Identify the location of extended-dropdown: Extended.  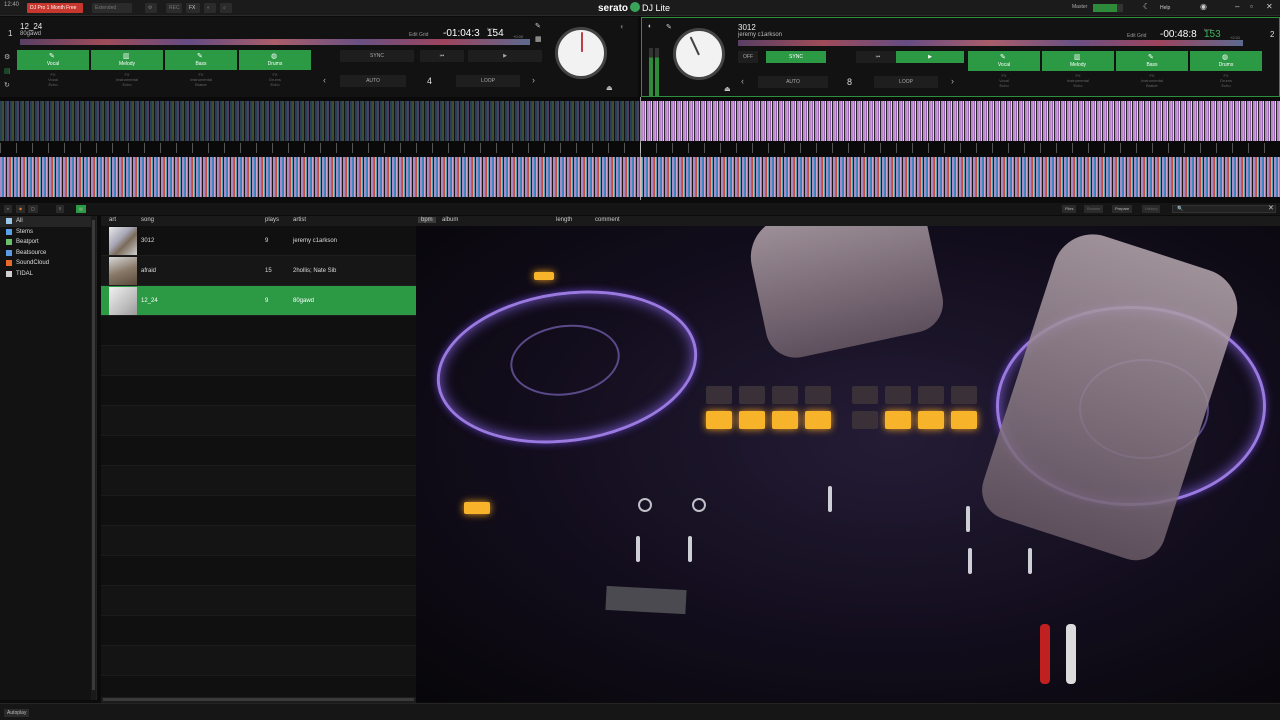
(112, 8).